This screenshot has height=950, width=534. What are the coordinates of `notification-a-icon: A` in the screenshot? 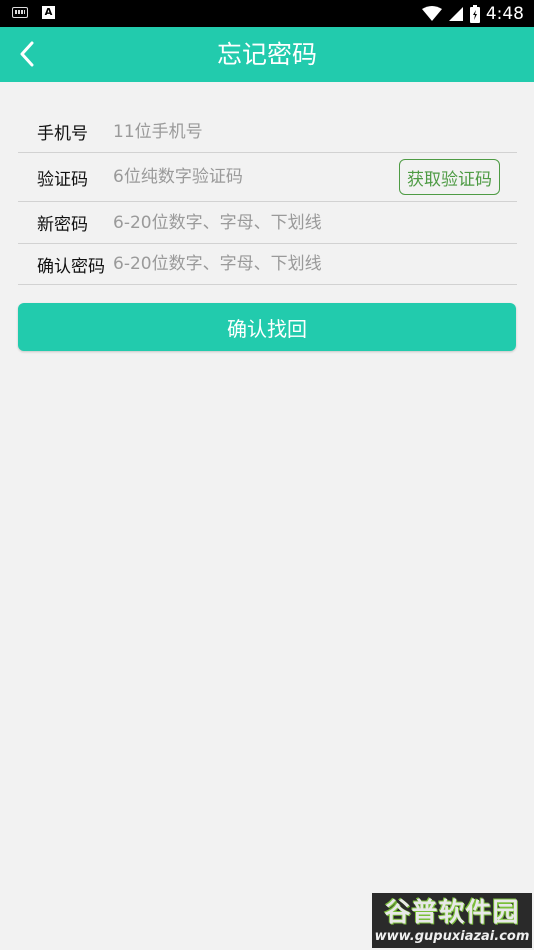 It's located at (48, 12).